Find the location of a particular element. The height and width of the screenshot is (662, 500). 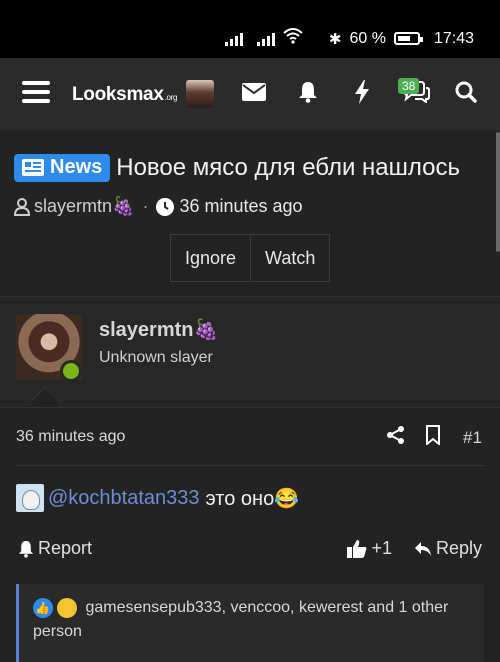

logo-suffix: .org is located at coordinates (171, 97).